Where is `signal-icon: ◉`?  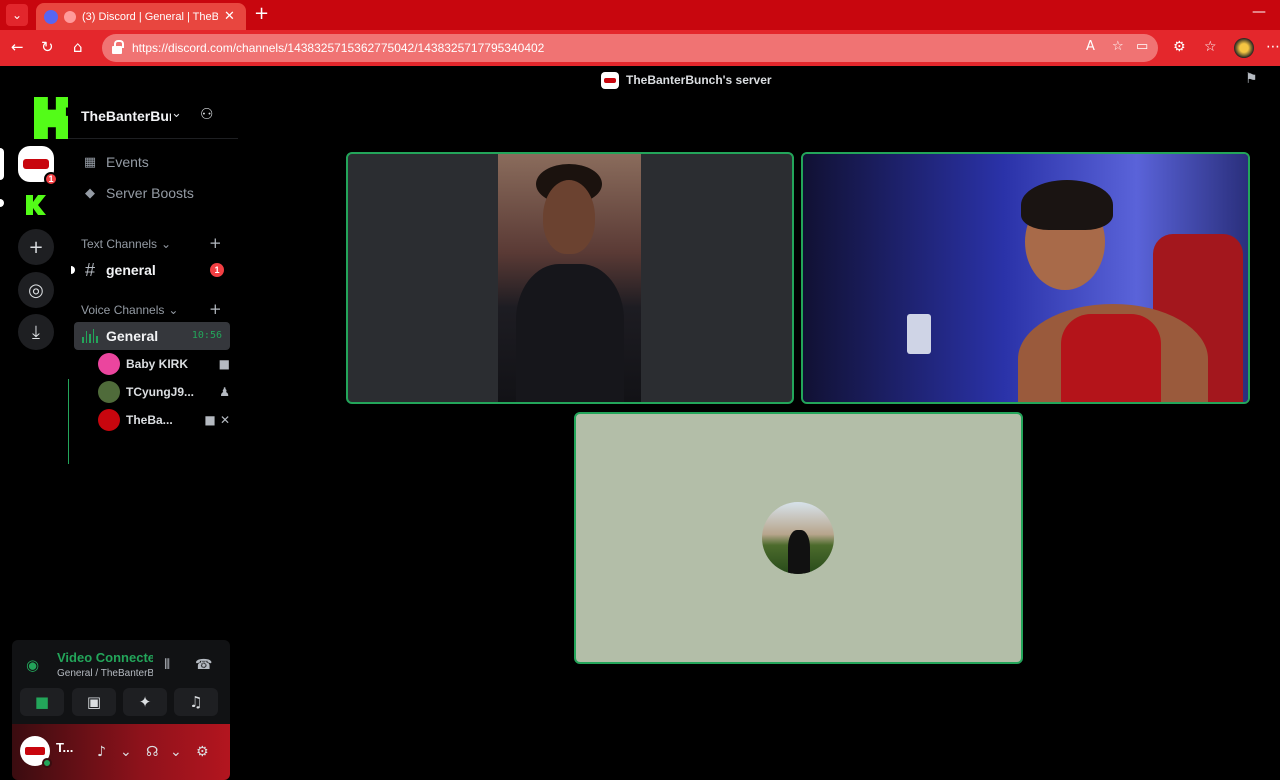
signal-icon: ◉ is located at coordinates (32, 665).